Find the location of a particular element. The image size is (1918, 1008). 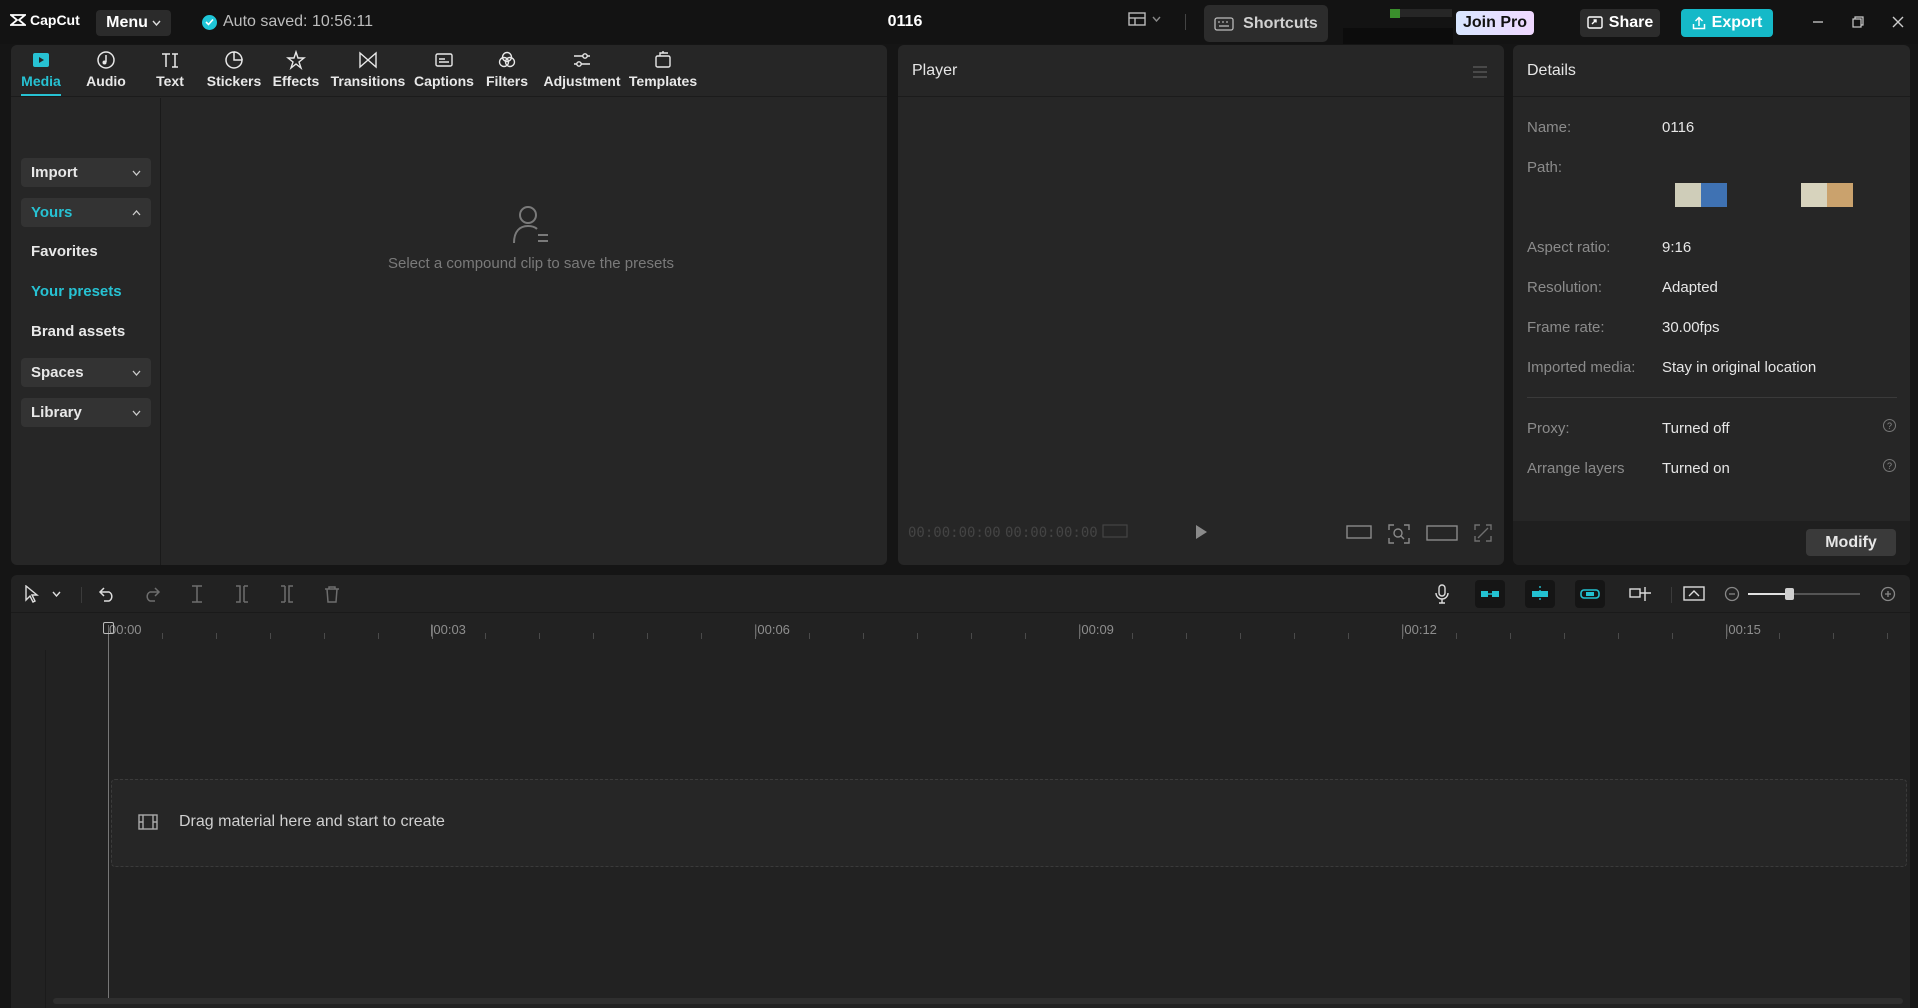

tab-captions: Captions is located at coordinates (444, 72).